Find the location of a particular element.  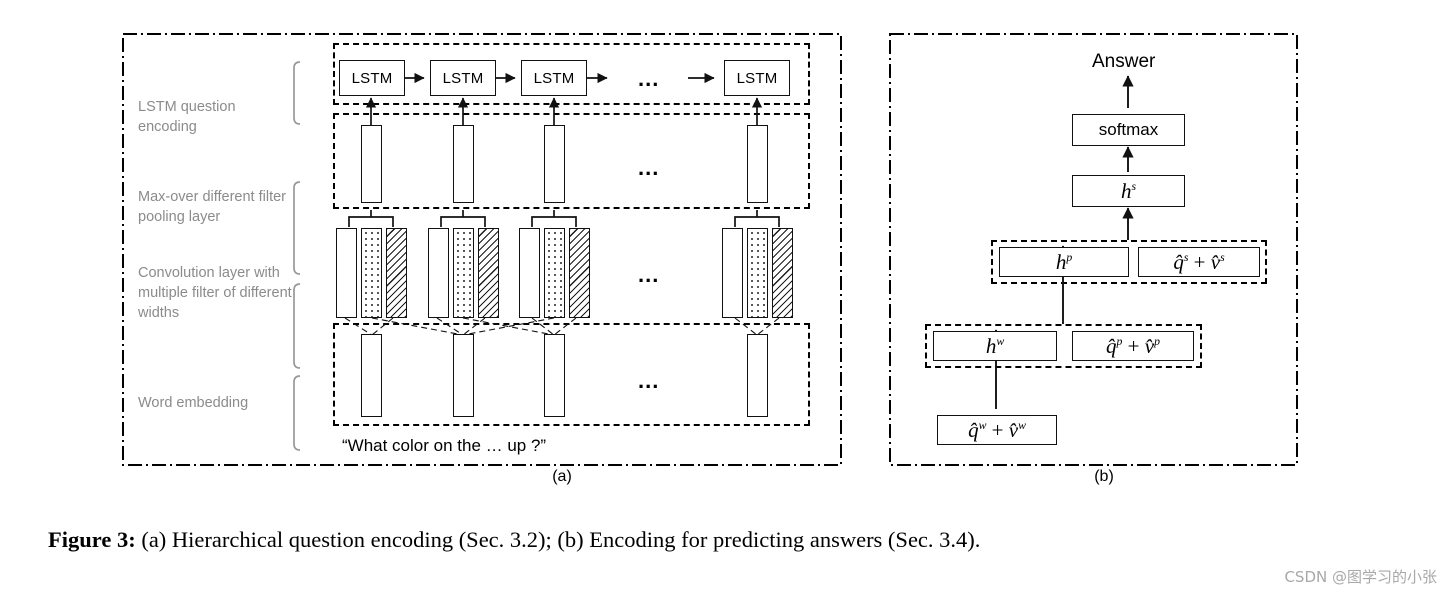

node-qp-vp-label: q̂p + v̂p is located at coordinates (1133, 345).